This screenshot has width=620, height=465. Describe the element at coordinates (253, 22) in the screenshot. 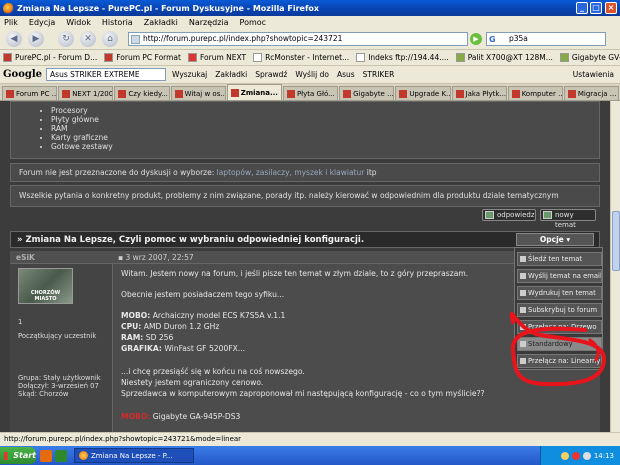

I see `menu-help: Pomoc` at that location.